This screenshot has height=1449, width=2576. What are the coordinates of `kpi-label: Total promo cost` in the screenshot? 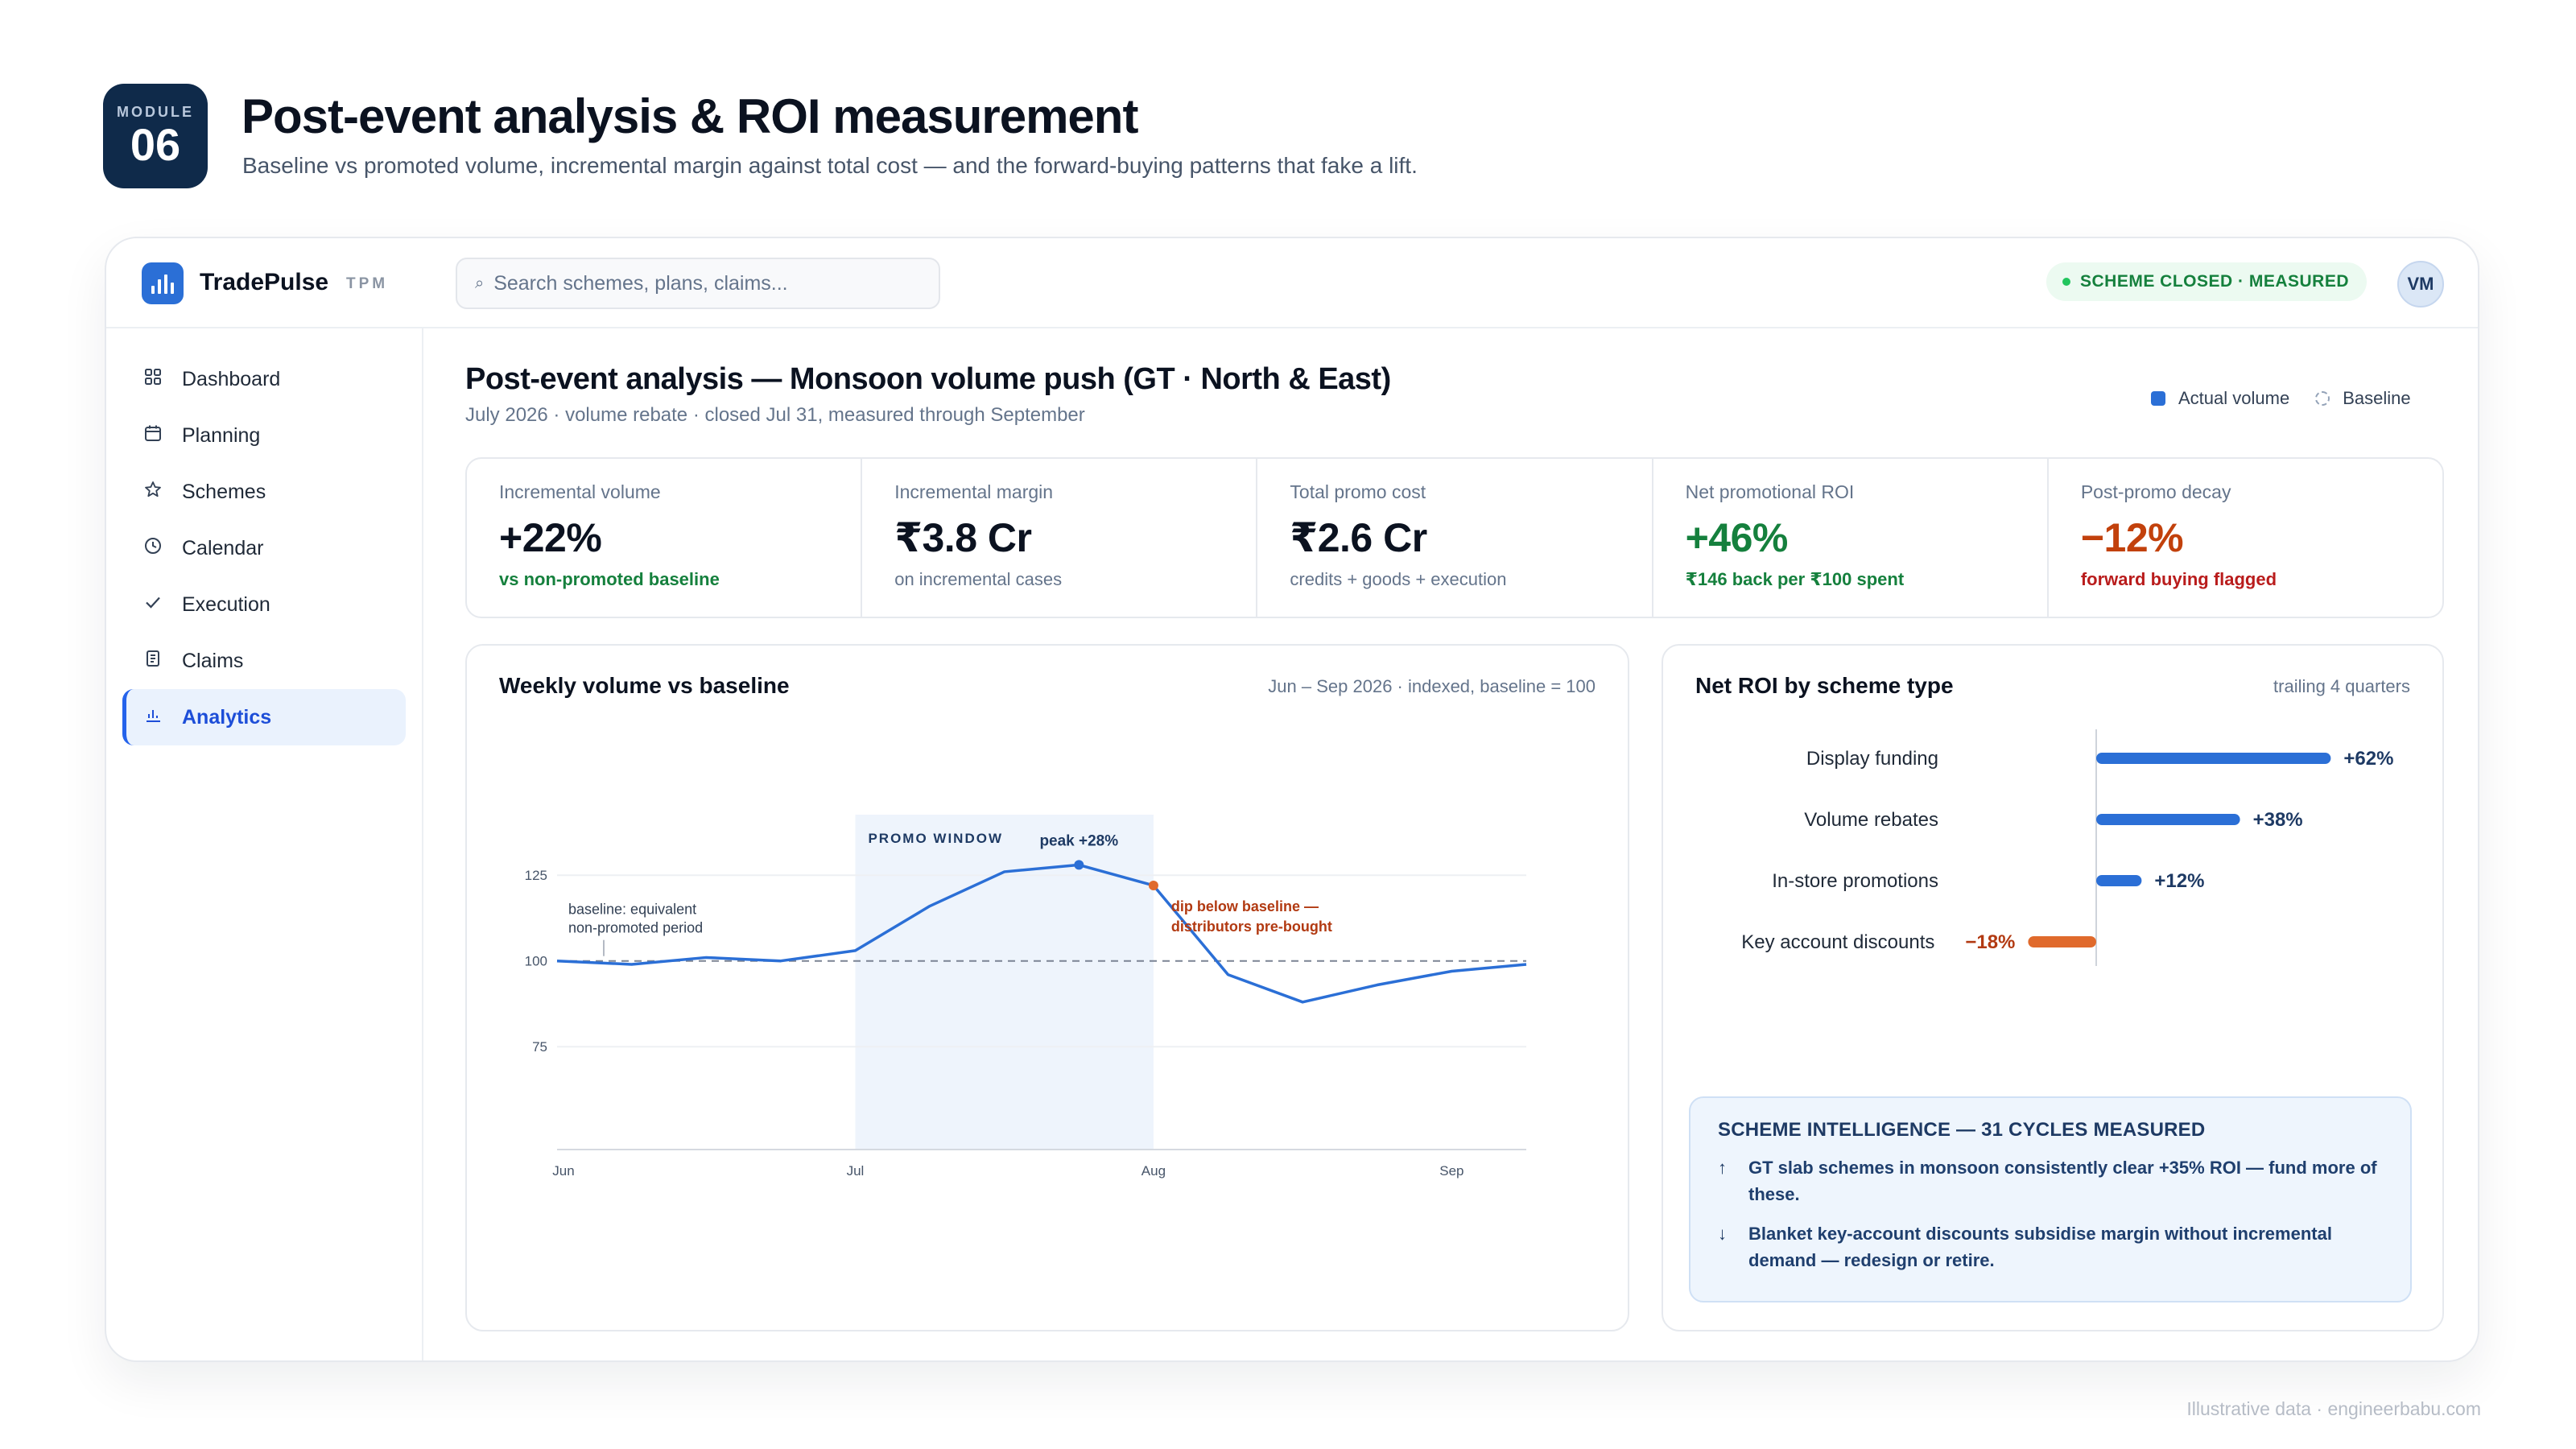 It's located at (1358, 491).